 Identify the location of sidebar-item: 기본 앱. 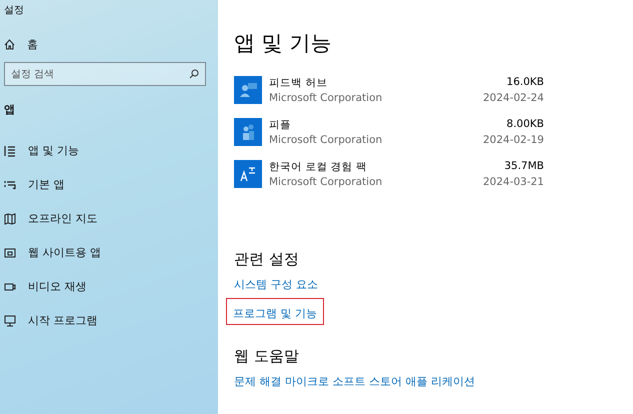
(111, 184).